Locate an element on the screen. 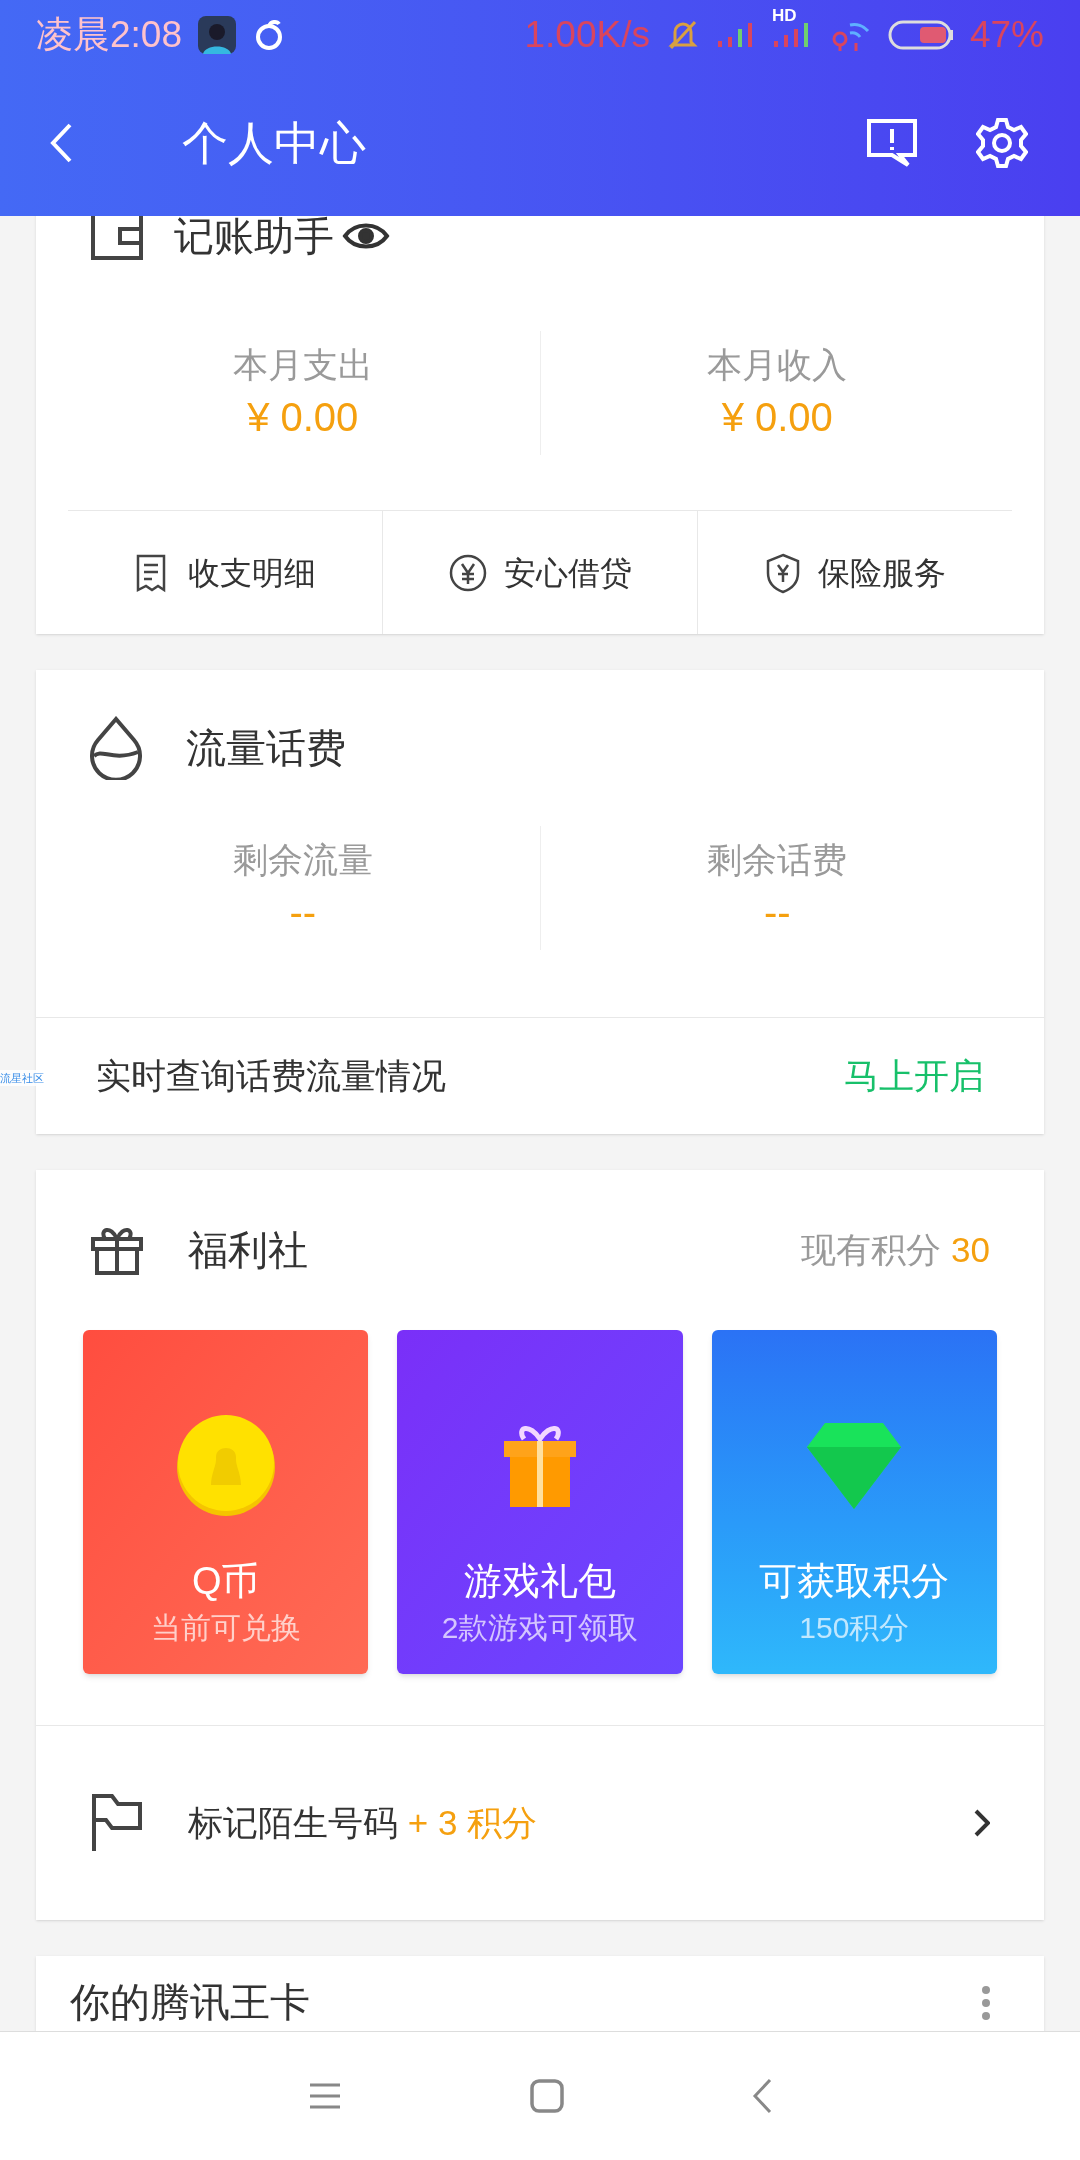  card-title: 记账助手 is located at coordinates (254, 236).